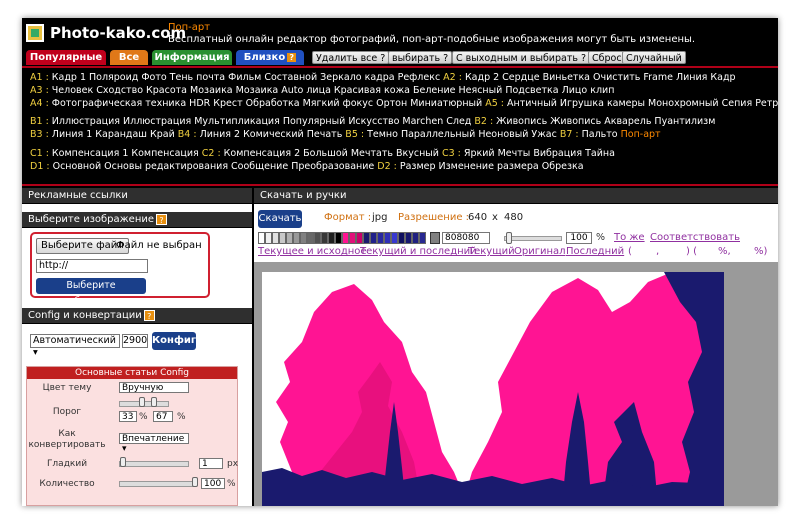  What do you see at coordinates (210, 77) in the screenshot?
I see `menu-item: почта` at bounding box center [210, 77].